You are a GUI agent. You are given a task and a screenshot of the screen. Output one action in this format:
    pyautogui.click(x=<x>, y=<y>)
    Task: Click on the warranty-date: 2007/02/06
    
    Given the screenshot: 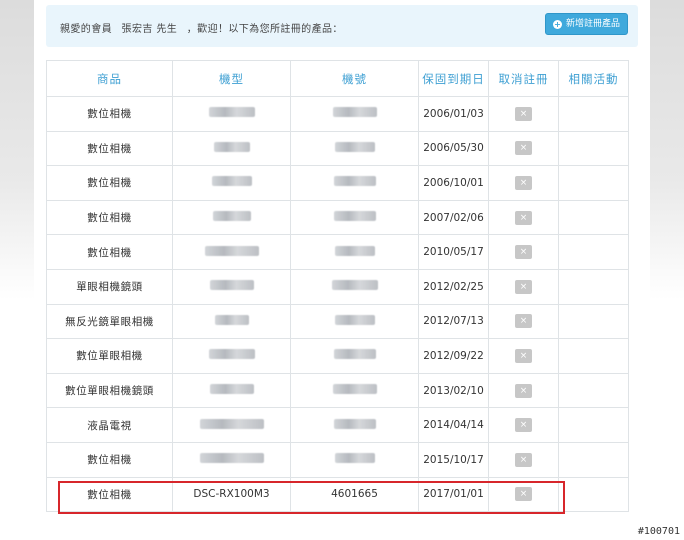 What is the action you would take?
    pyautogui.click(x=453, y=217)
    